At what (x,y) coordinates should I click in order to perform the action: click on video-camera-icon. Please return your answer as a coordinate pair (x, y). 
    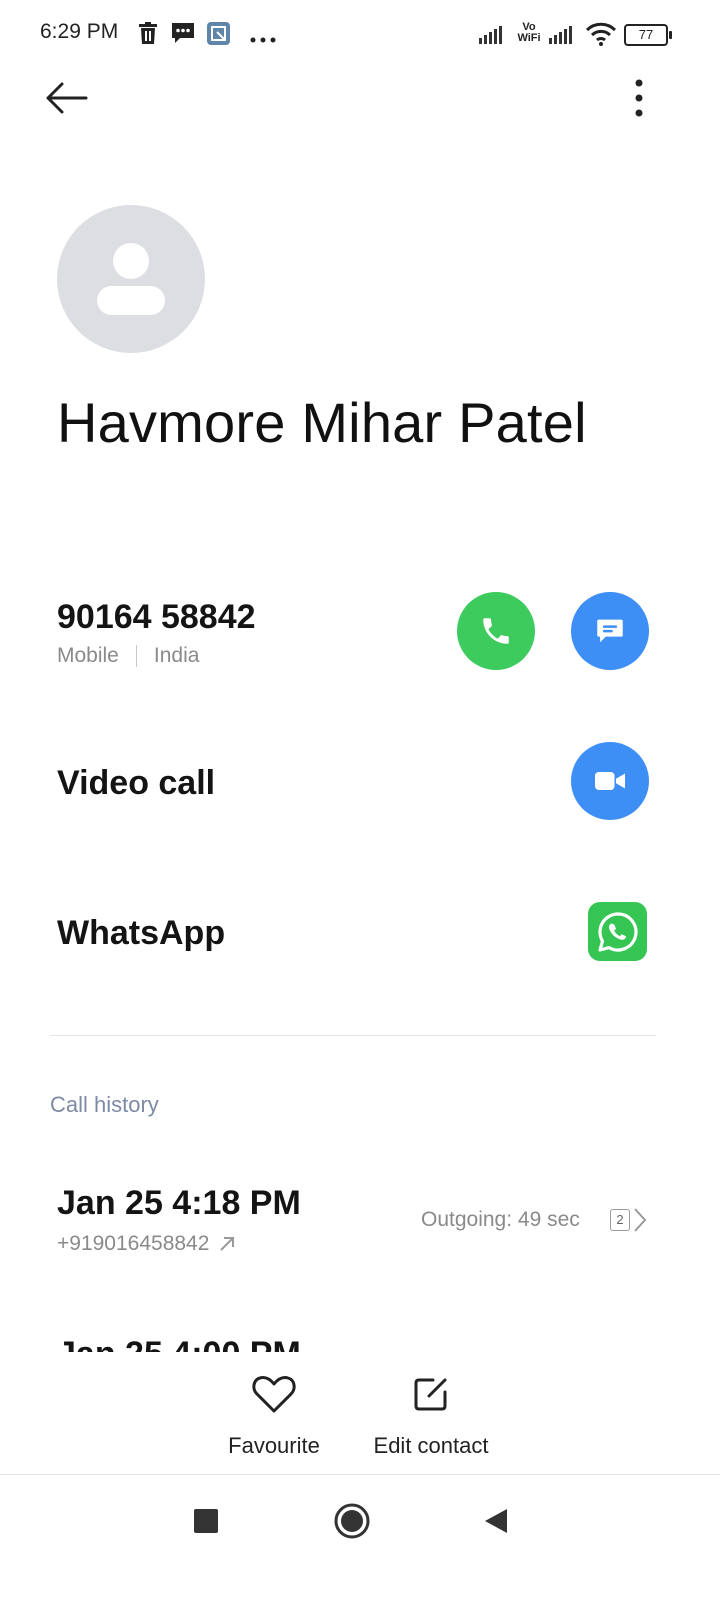
    Looking at the image, I should click on (610, 781).